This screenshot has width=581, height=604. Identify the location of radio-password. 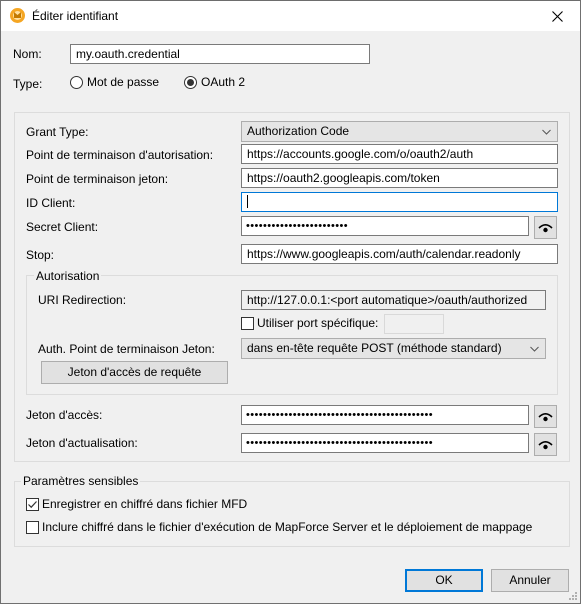
(76, 82).